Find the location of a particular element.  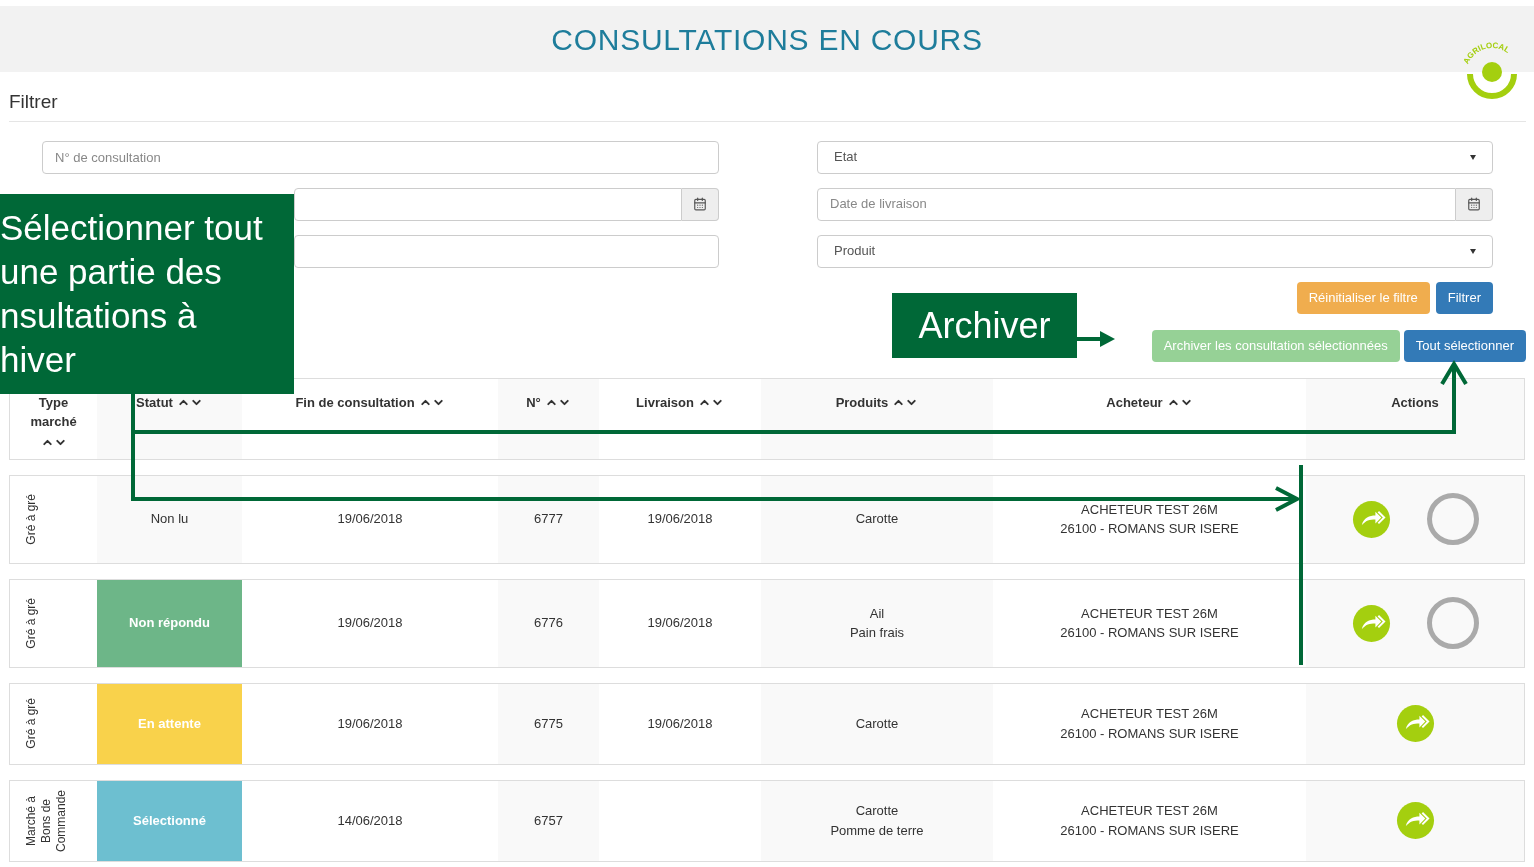

table-cell-text: Ail Pain frais is located at coordinates (877, 623).